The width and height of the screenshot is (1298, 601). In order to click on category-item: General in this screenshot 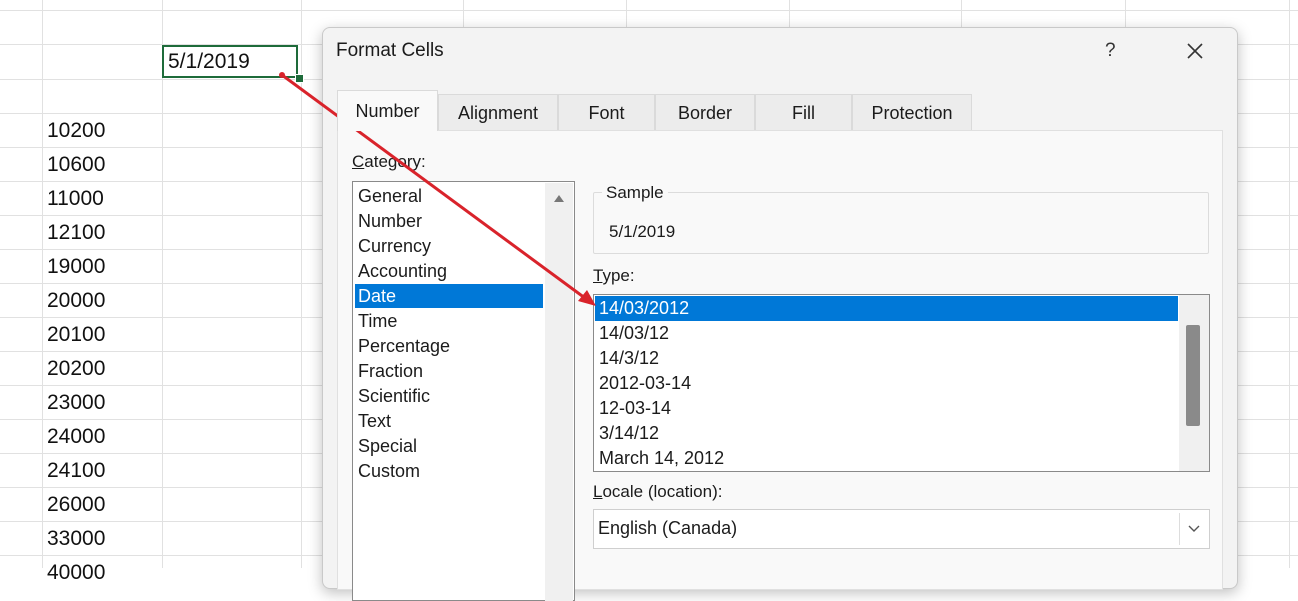, I will do `click(449, 196)`.